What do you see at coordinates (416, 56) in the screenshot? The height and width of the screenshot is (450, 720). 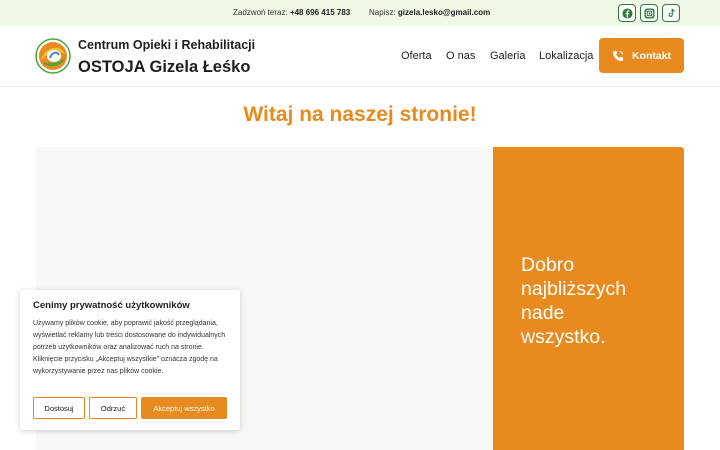 I see `nav-oferta: Oferta` at bounding box center [416, 56].